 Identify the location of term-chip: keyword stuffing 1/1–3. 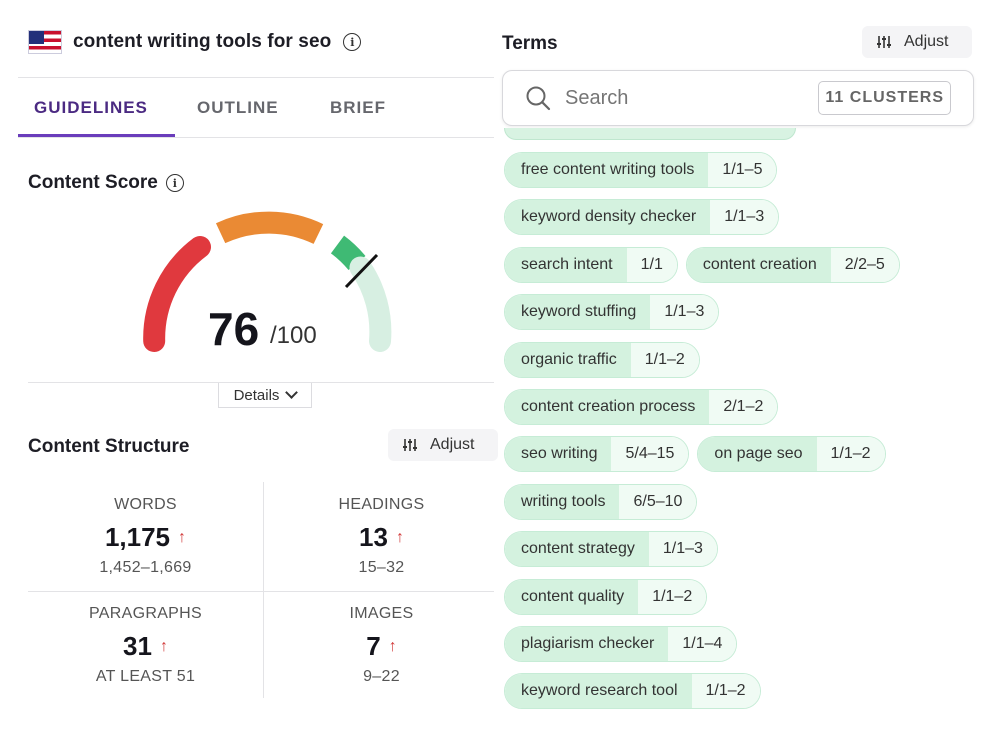
(612, 312).